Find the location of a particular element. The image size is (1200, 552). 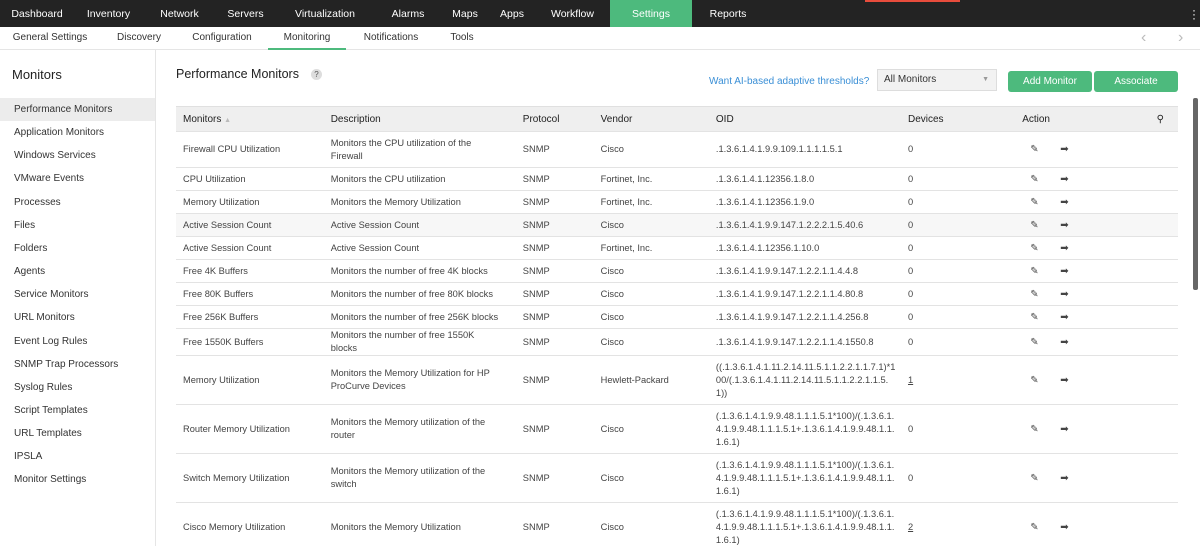

sidebar-item-windows-services: Windows Services is located at coordinates (77, 155).